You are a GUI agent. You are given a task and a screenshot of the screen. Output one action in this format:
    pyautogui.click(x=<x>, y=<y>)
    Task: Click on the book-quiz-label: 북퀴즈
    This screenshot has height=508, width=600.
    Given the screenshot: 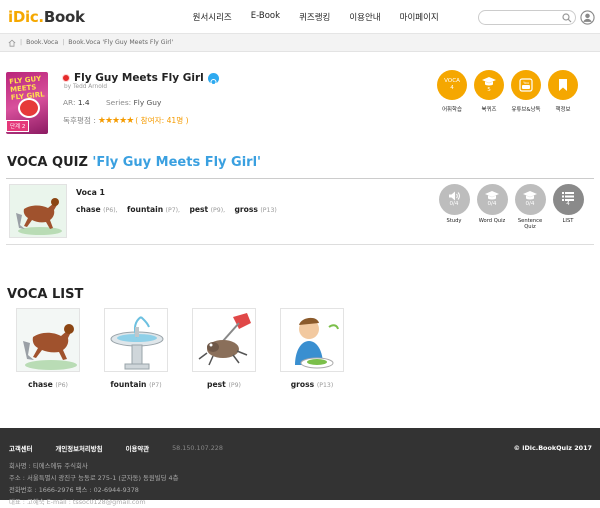 What is the action you would take?
    pyautogui.click(x=489, y=110)
    